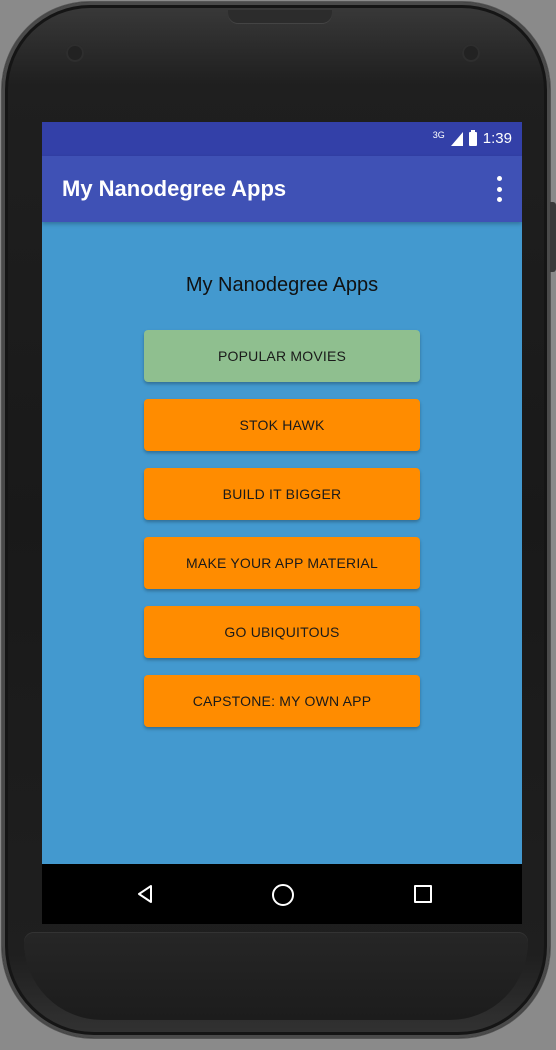  I want to click on app-title: My Nanodegree Apps, so click(174, 188).